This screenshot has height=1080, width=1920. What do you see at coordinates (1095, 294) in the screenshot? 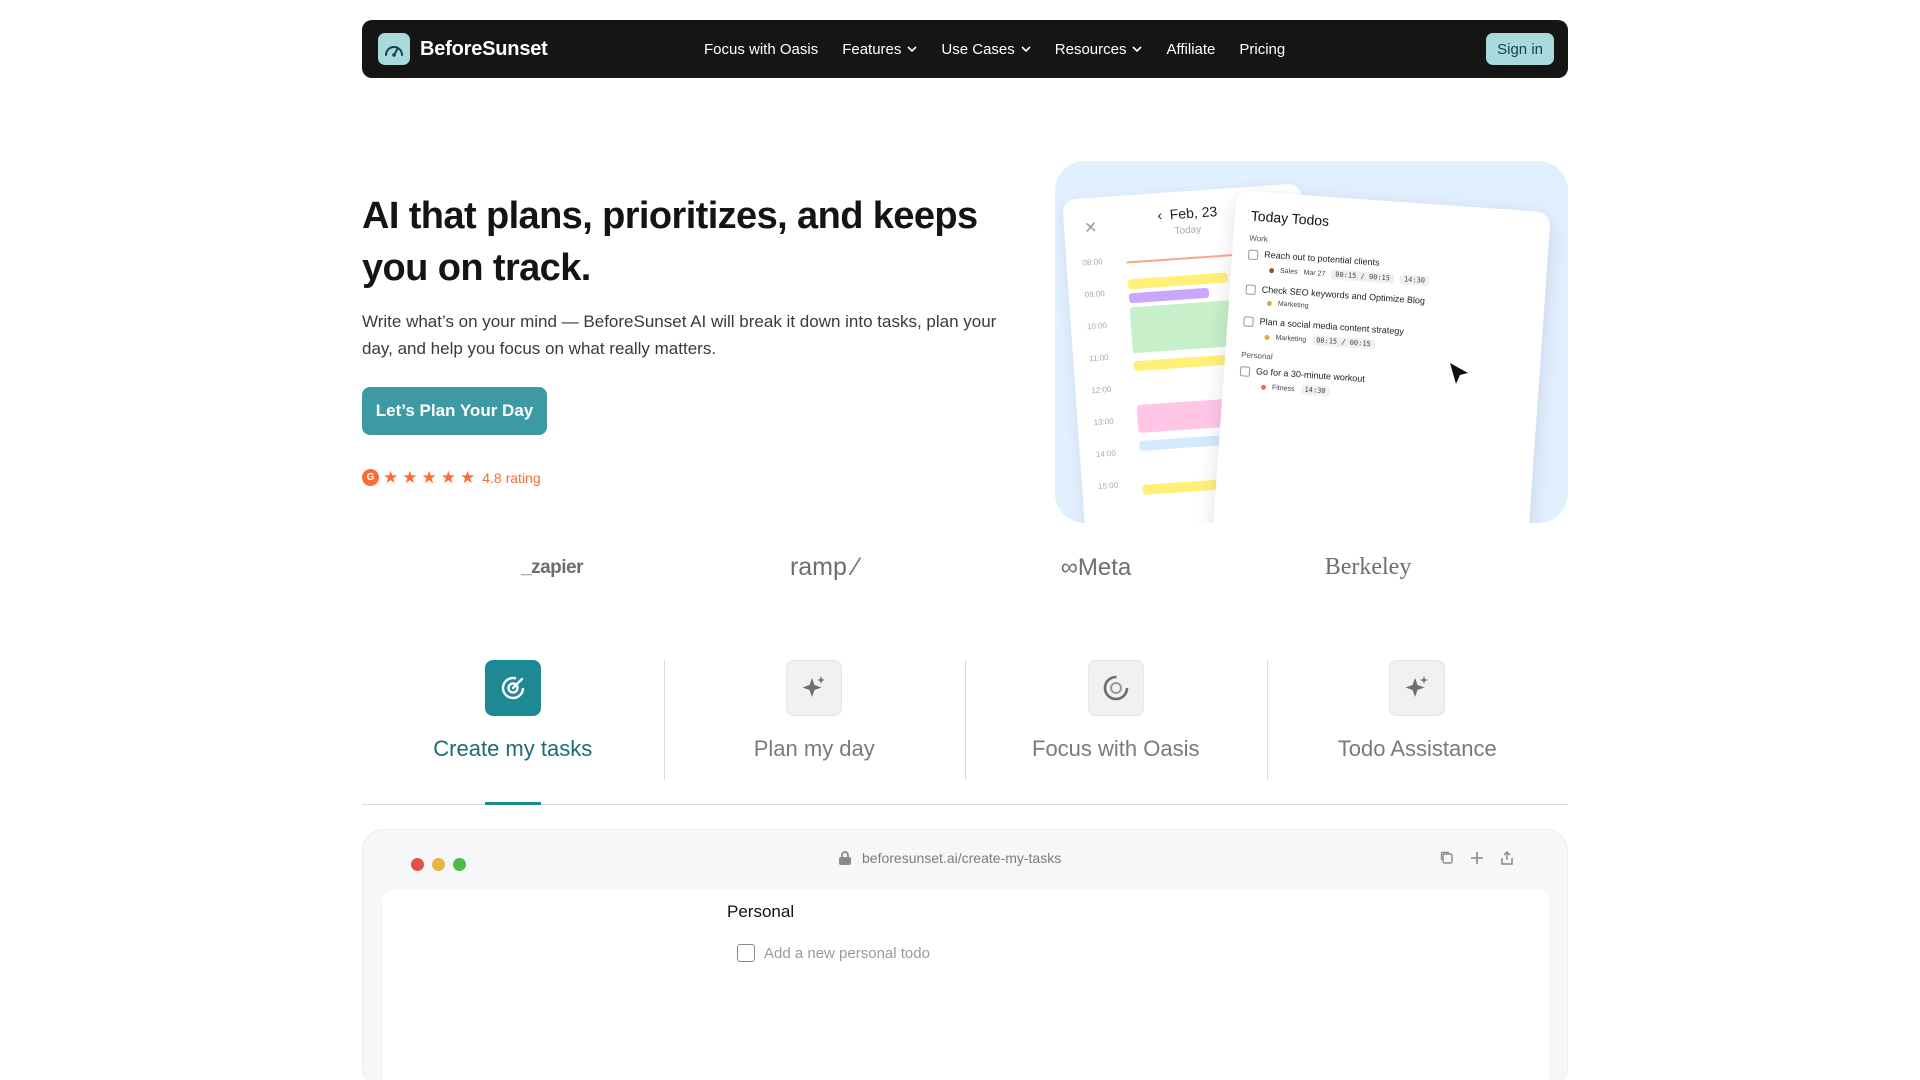
I see `time-slot: 09:00` at bounding box center [1095, 294].